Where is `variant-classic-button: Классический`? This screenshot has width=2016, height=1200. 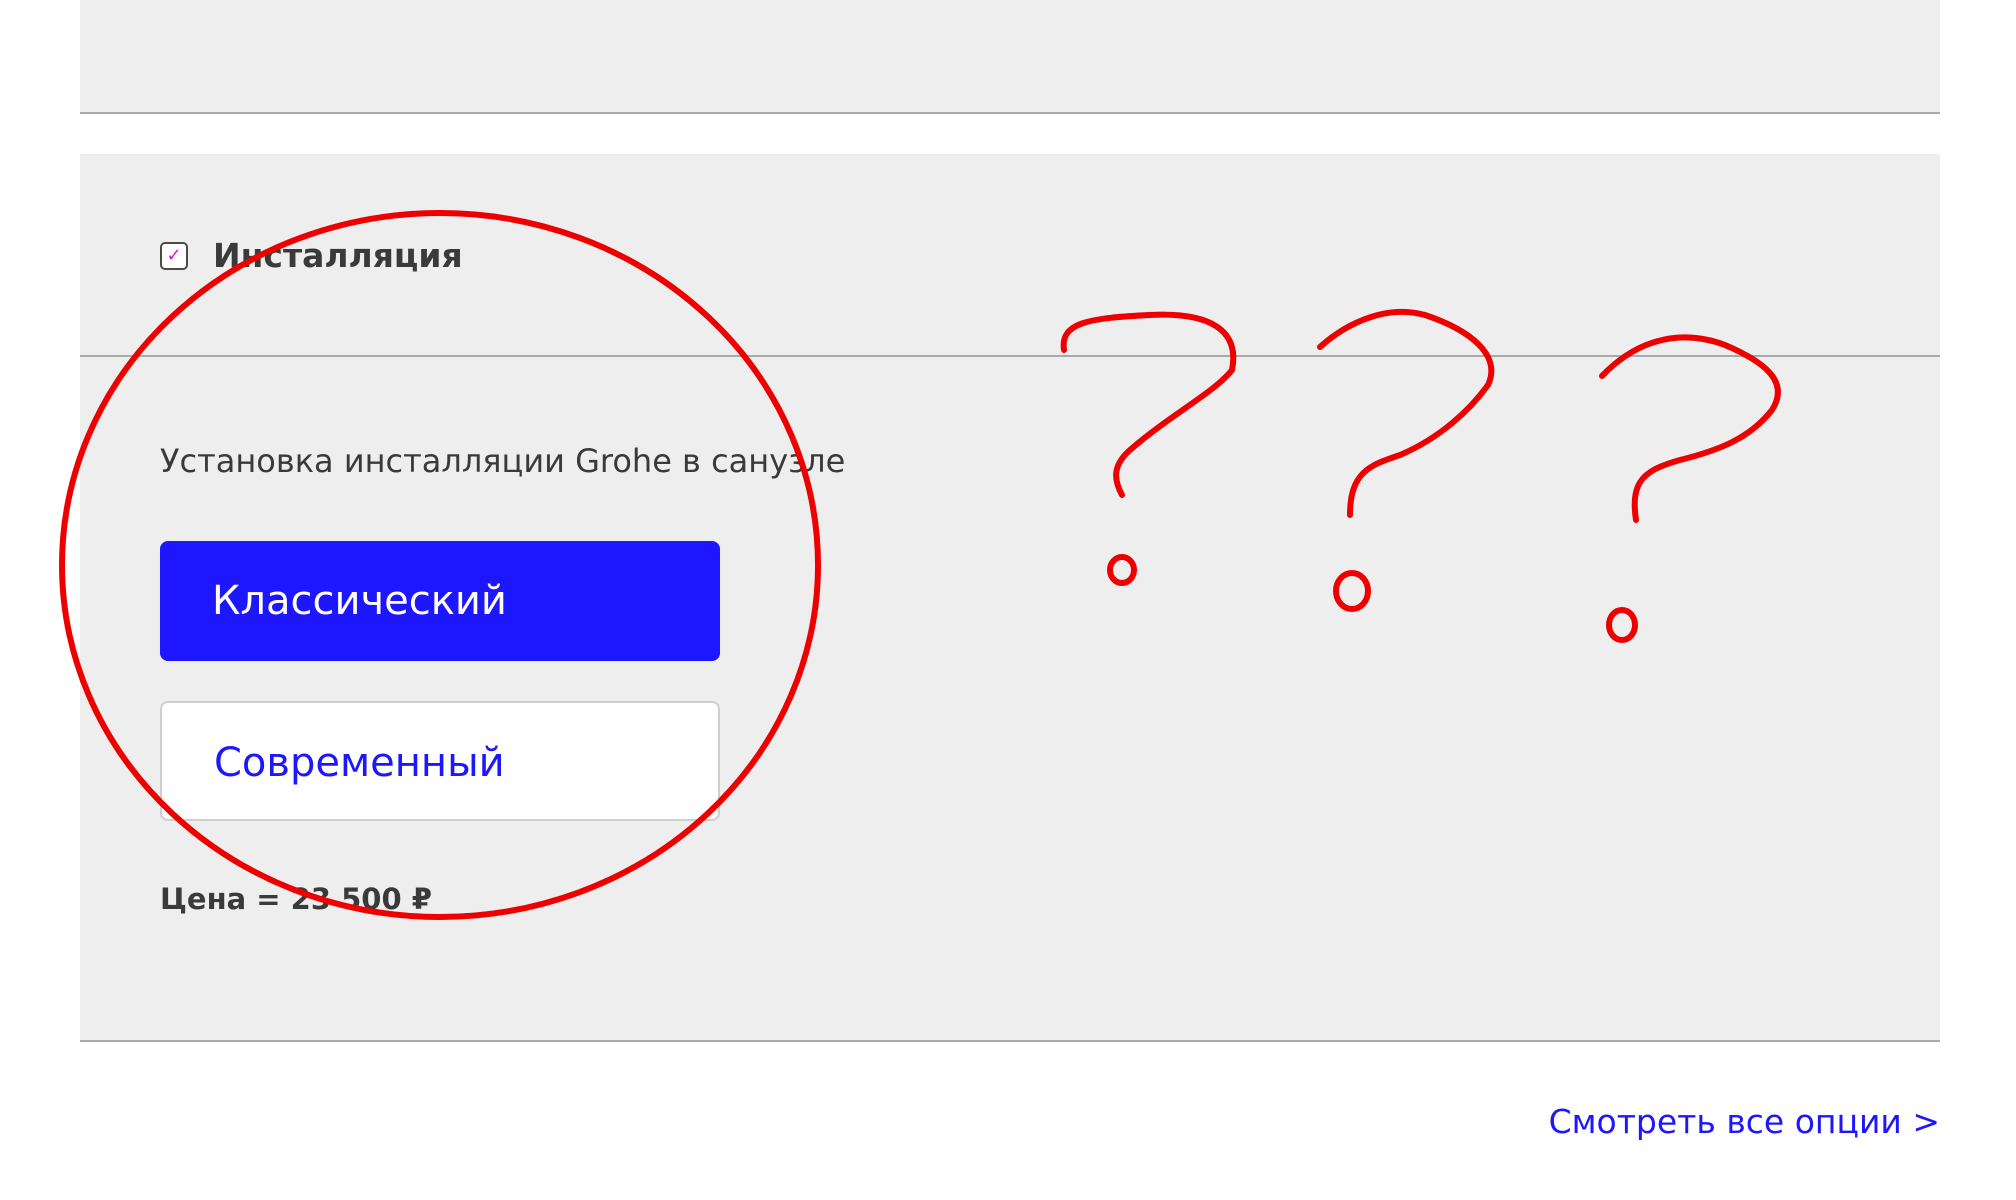
variant-classic-button: Классический is located at coordinates (440, 601).